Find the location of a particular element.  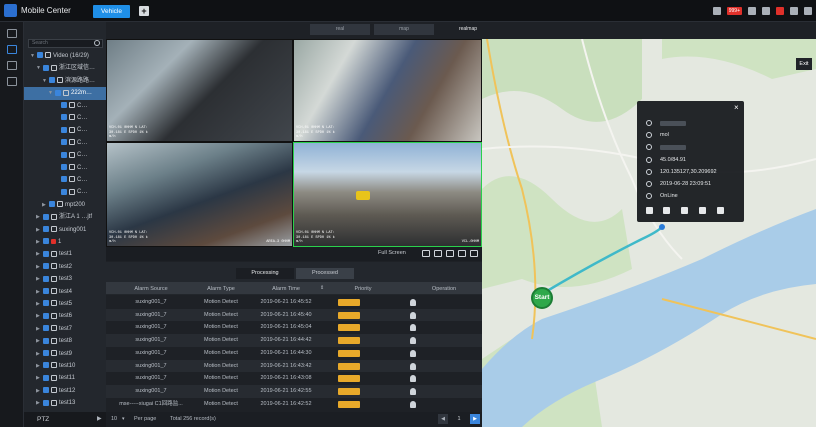

tree-item: ▶ test9 is located at coordinates (65, 354).